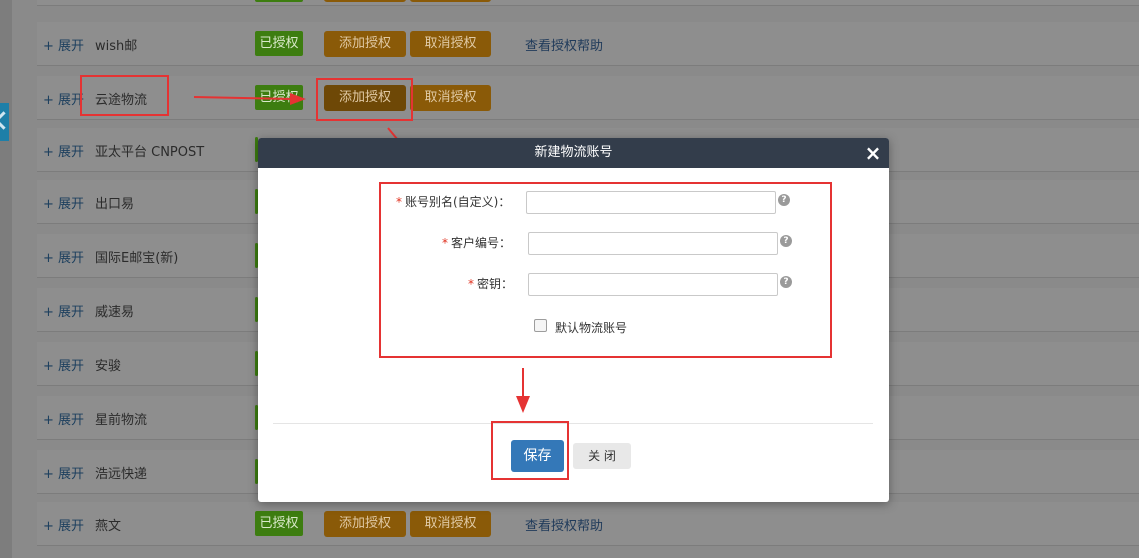  Describe the element at coordinates (602, 456) in the screenshot. I see `close-button: 关 闭` at that location.